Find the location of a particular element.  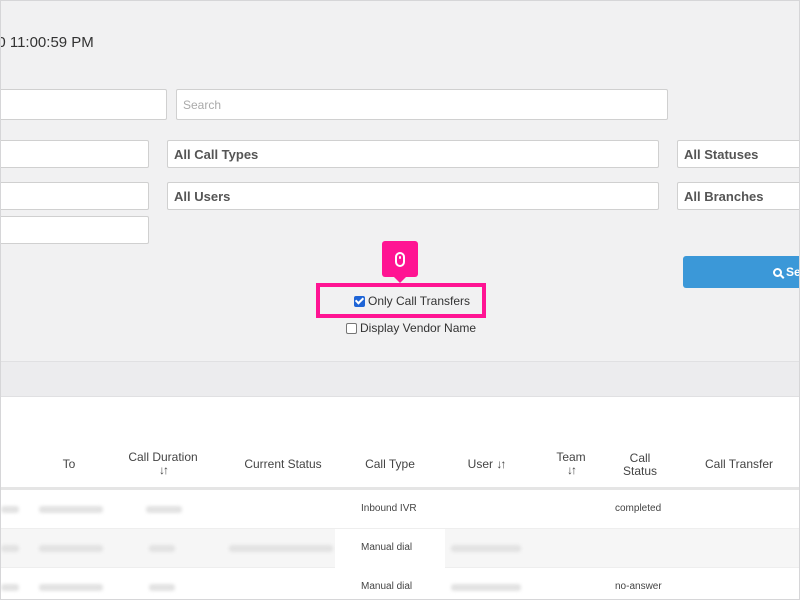

display-vendor-name-checkbox is located at coordinates (351, 328).